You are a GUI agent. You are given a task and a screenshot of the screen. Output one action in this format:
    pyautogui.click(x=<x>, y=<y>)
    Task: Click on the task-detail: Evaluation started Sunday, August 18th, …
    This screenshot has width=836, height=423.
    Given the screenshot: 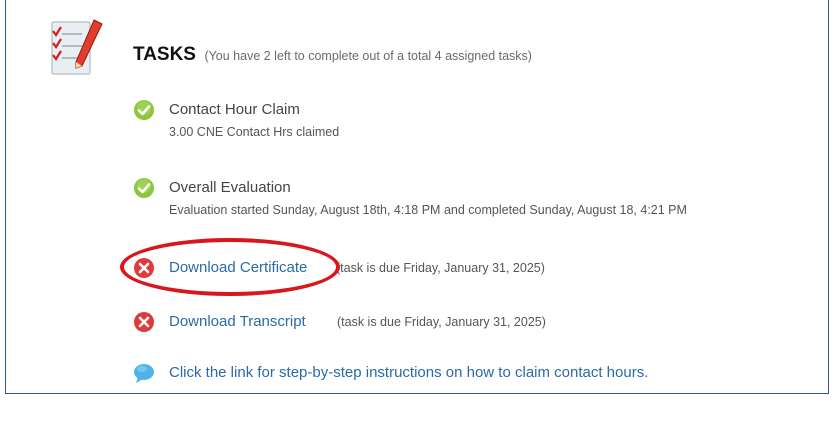 What is the action you would take?
    pyautogui.click(x=428, y=210)
    